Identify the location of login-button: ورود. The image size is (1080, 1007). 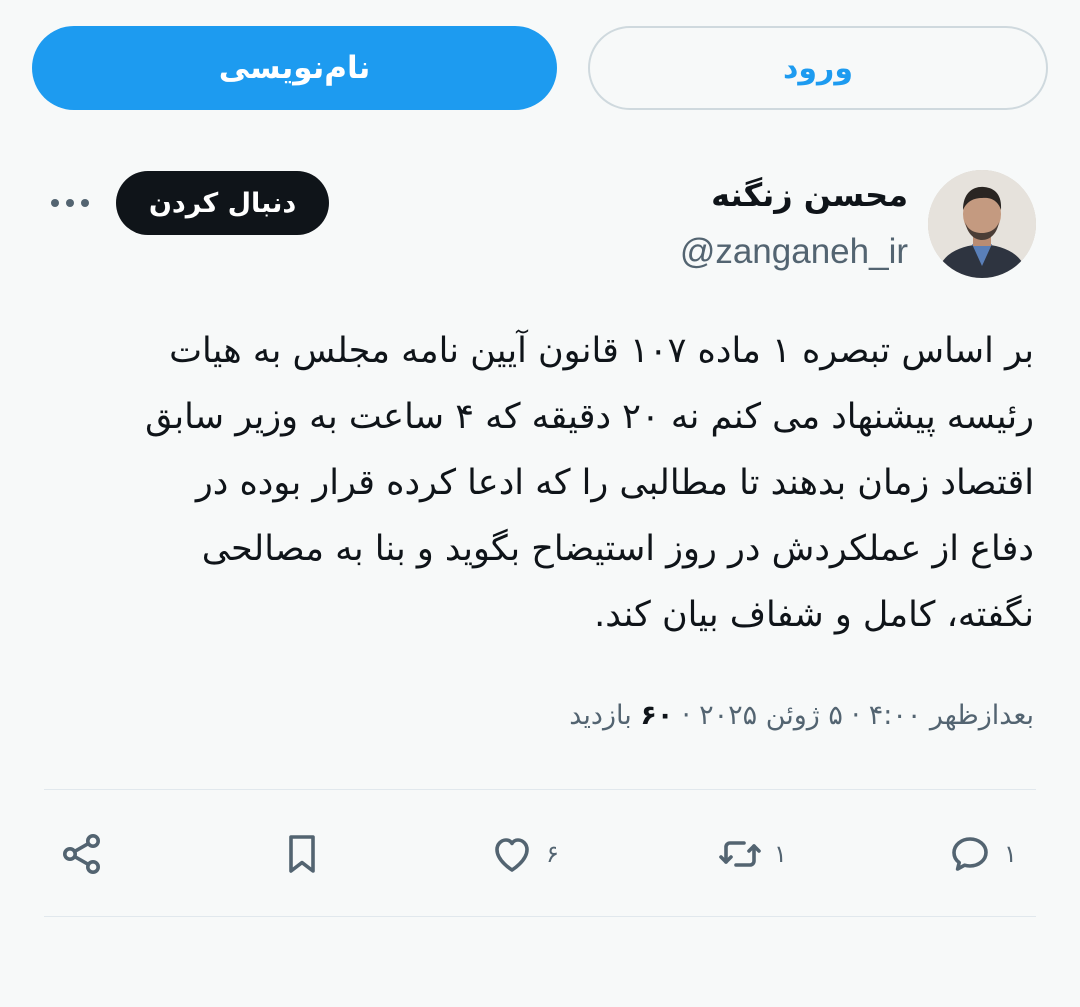
(818, 68).